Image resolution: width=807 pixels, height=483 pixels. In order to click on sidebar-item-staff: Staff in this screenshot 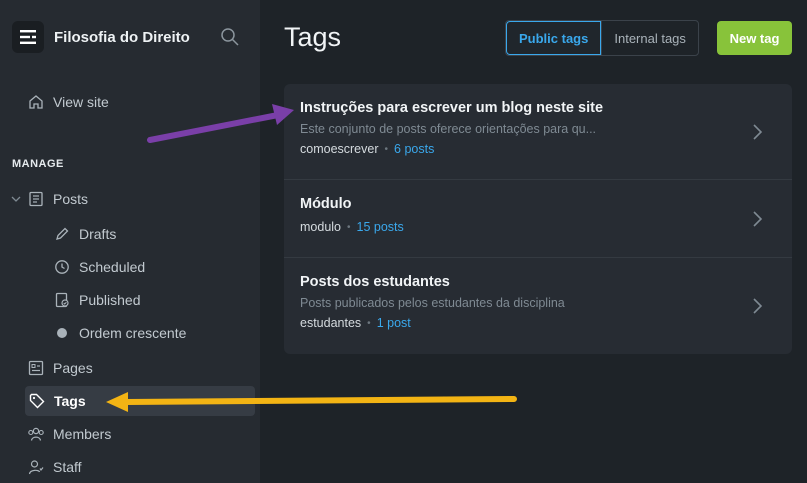, I will do `click(54, 467)`.